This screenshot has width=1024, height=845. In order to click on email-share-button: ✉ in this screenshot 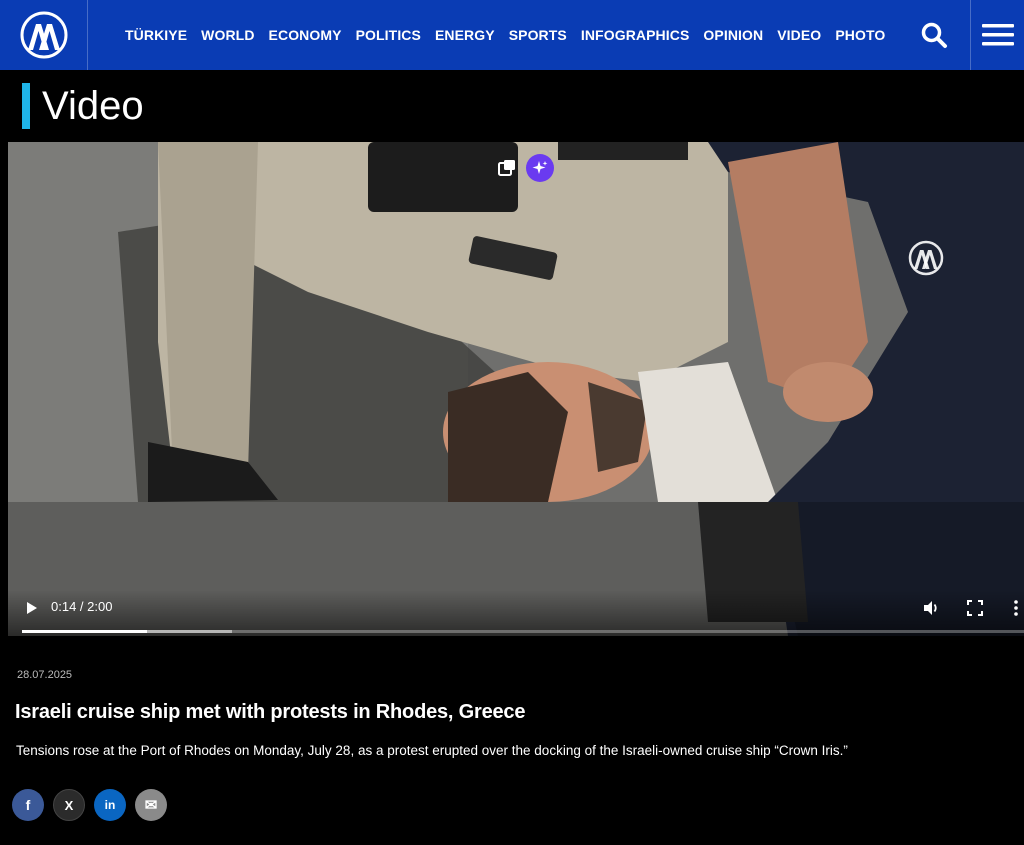, I will do `click(151, 805)`.